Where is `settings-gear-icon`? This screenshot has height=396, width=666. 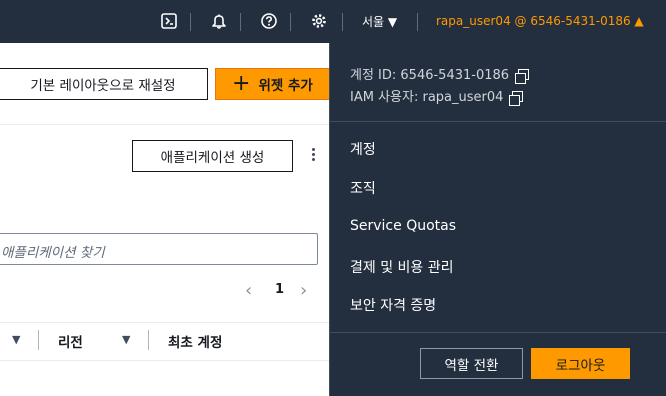
settings-gear-icon is located at coordinates (319, 21).